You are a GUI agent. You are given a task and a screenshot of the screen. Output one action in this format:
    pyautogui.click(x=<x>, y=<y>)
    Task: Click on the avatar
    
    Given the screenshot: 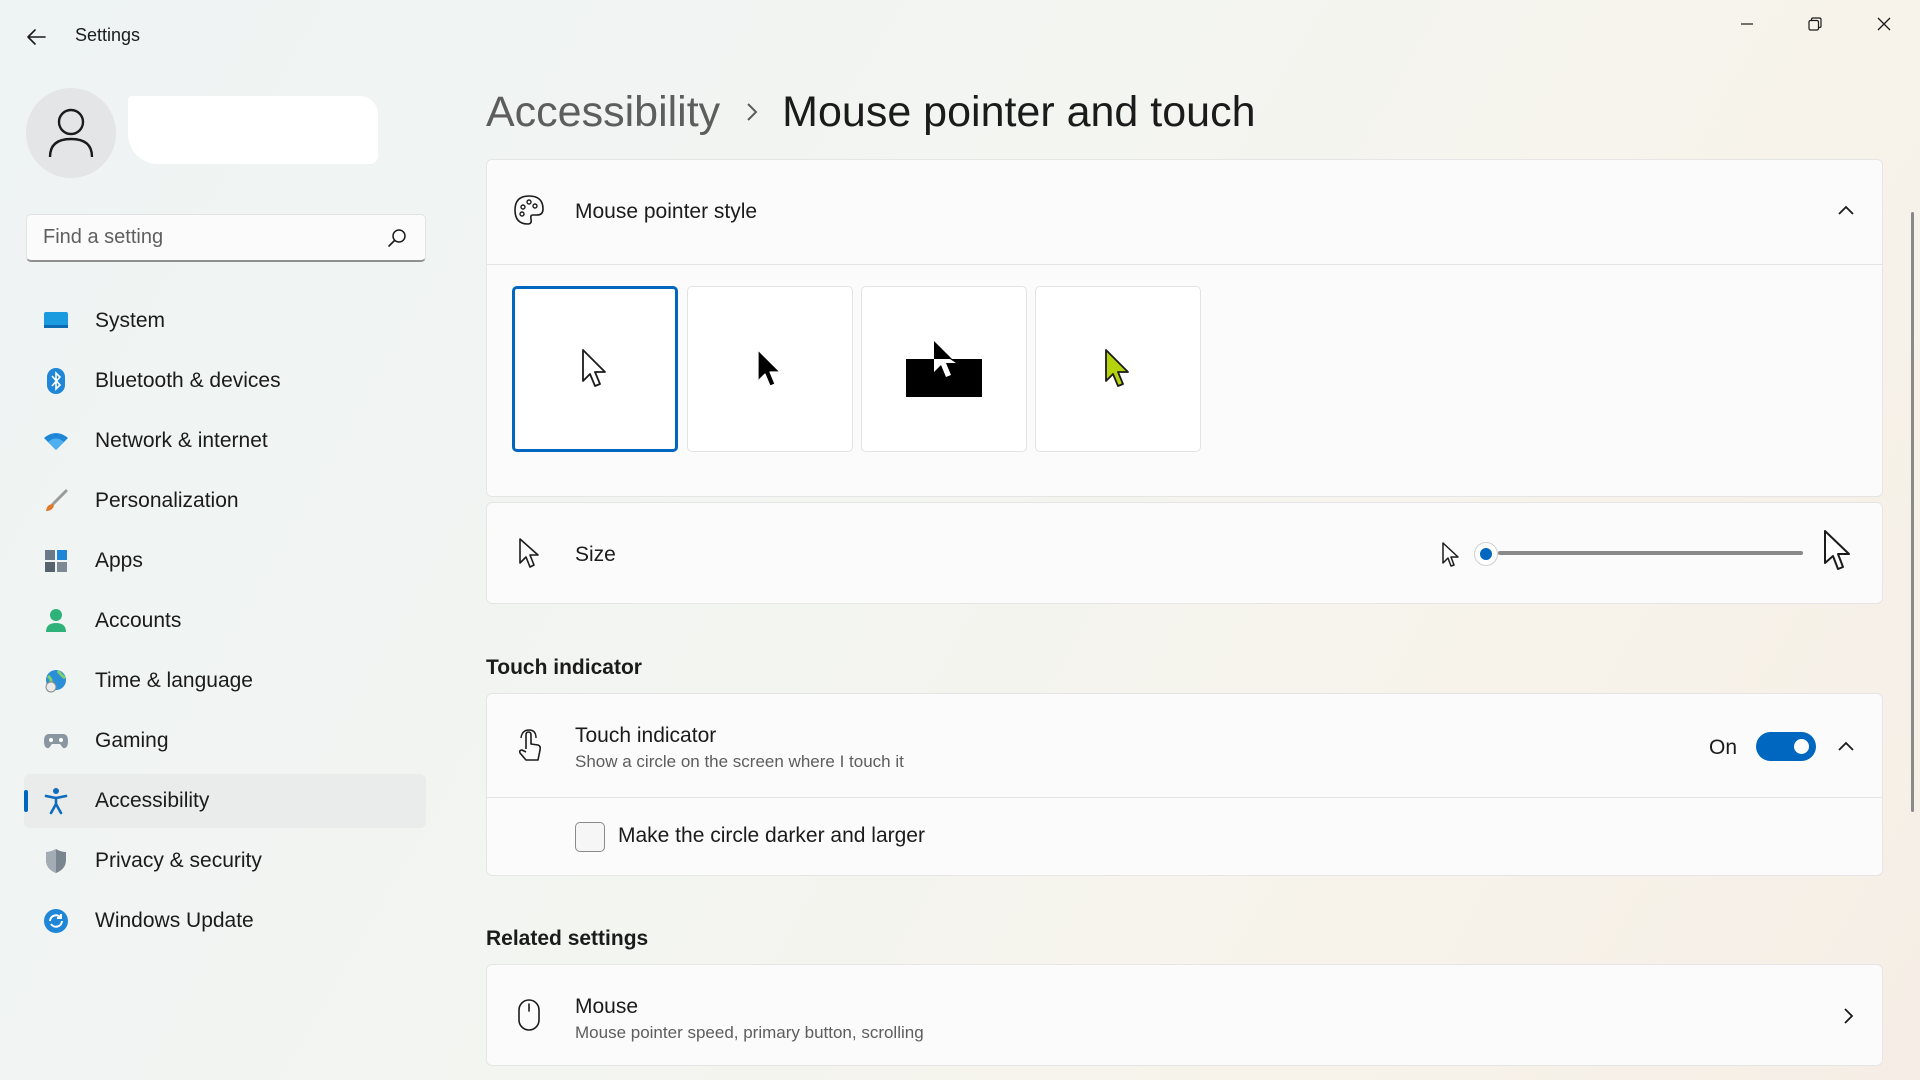 What is the action you would take?
    pyautogui.click(x=71, y=133)
    